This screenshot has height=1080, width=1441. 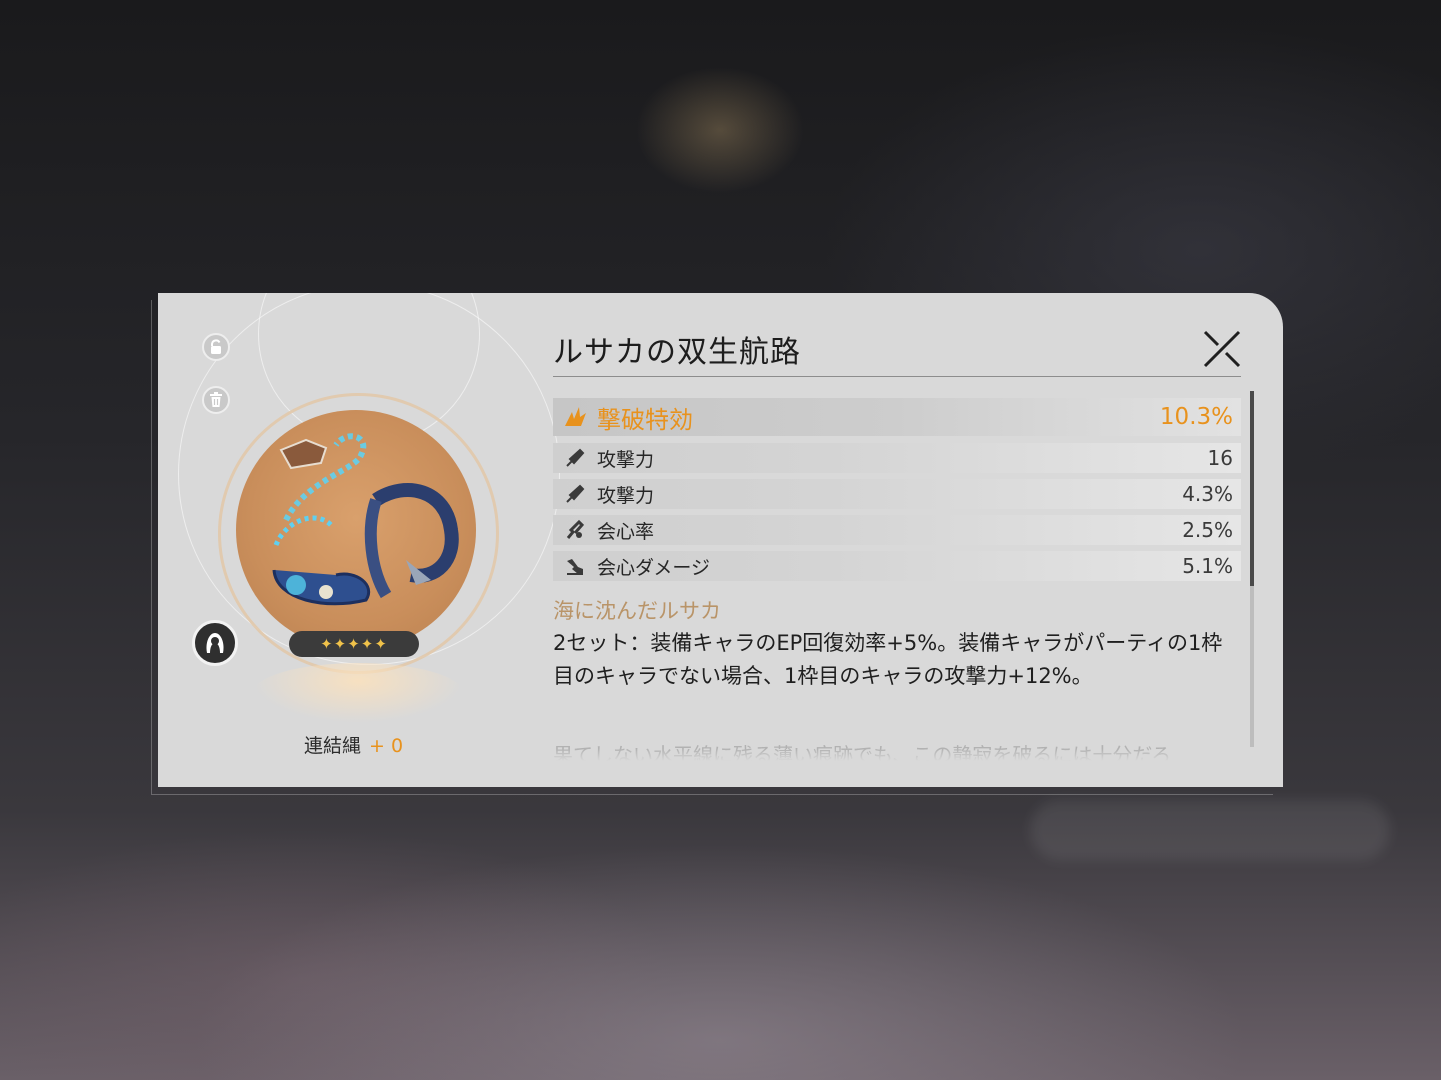 What do you see at coordinates (1207, 494) in the screenshot?
I see `sub-stat-value: 4.3%` at bounding box center [1207, 494].